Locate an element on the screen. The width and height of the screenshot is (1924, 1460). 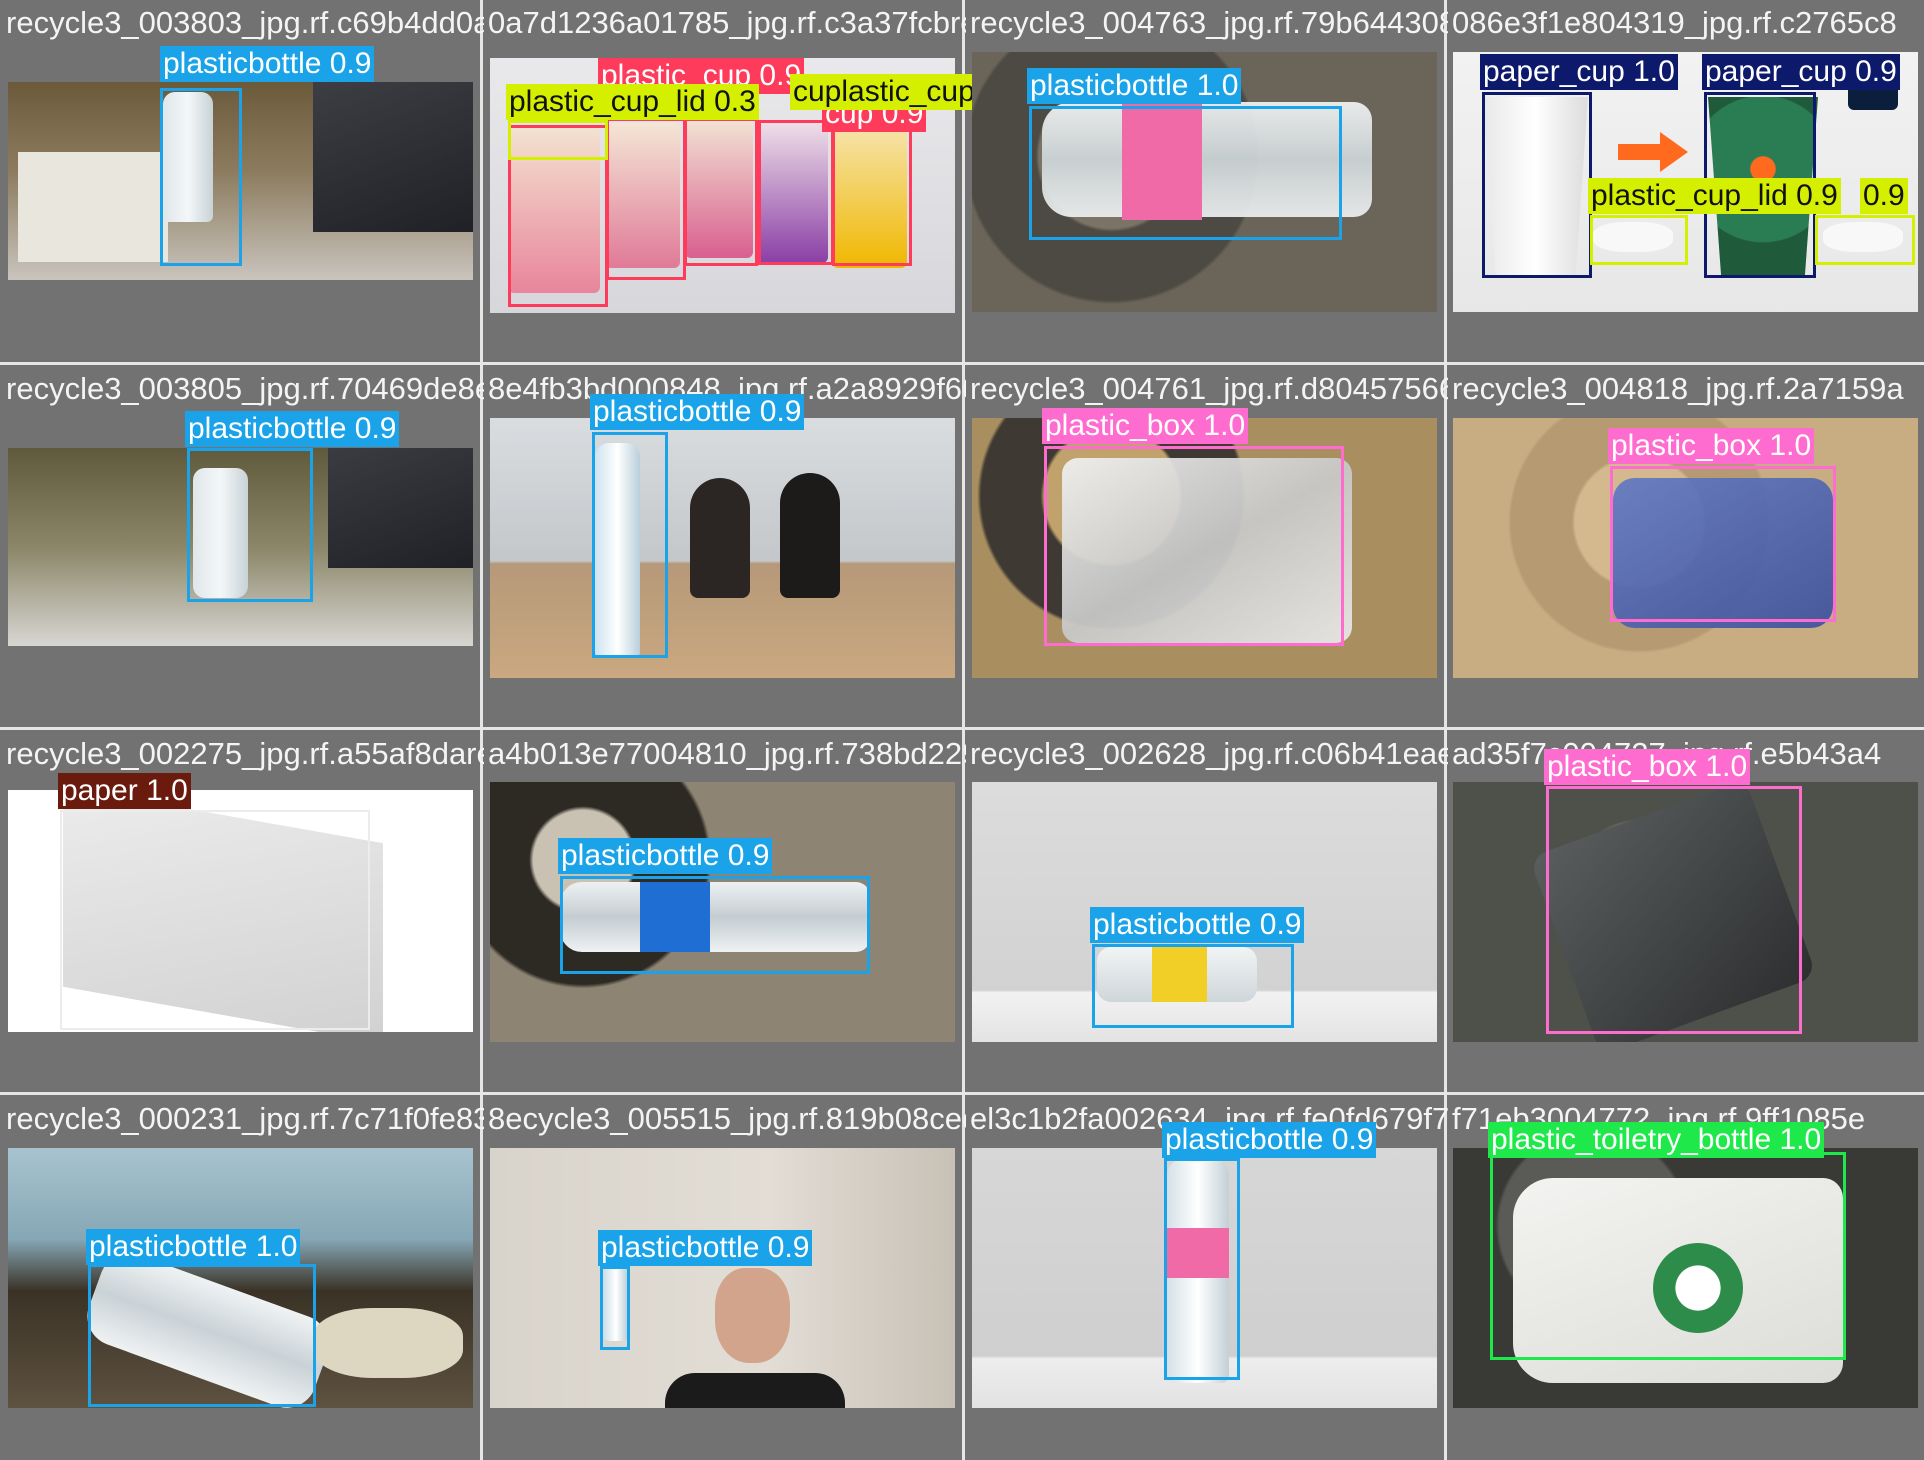
grid-divider-v2 is located at coordinates (963, 730).